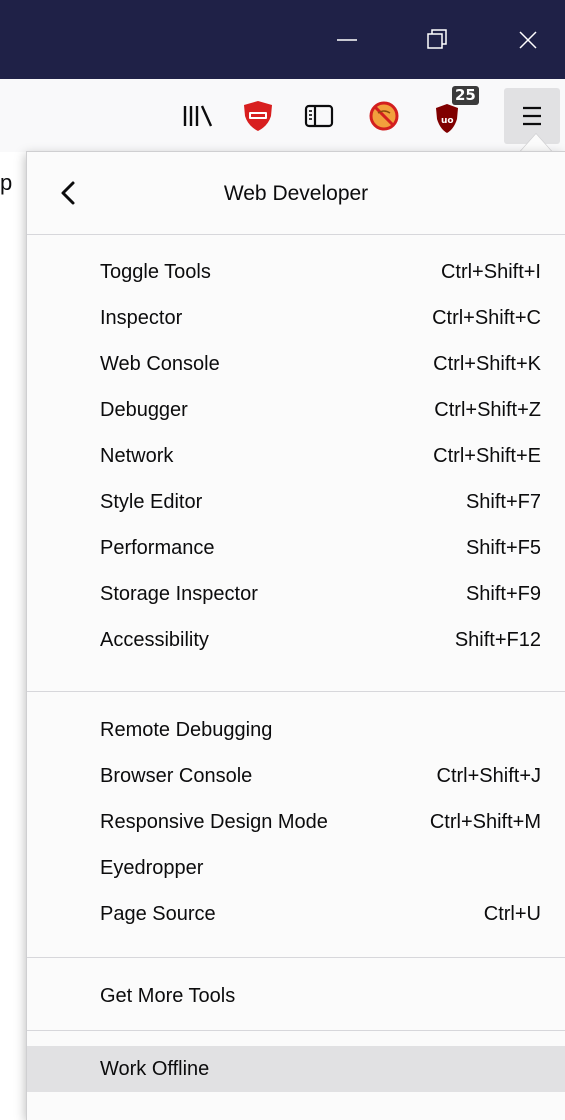 This screenshot has height=1120, width=565. What do you see at coordinates (503, 548) in the screenshot?
I see `menu-item-shortcut: Shift+F5` at bounding box center [503, 548].